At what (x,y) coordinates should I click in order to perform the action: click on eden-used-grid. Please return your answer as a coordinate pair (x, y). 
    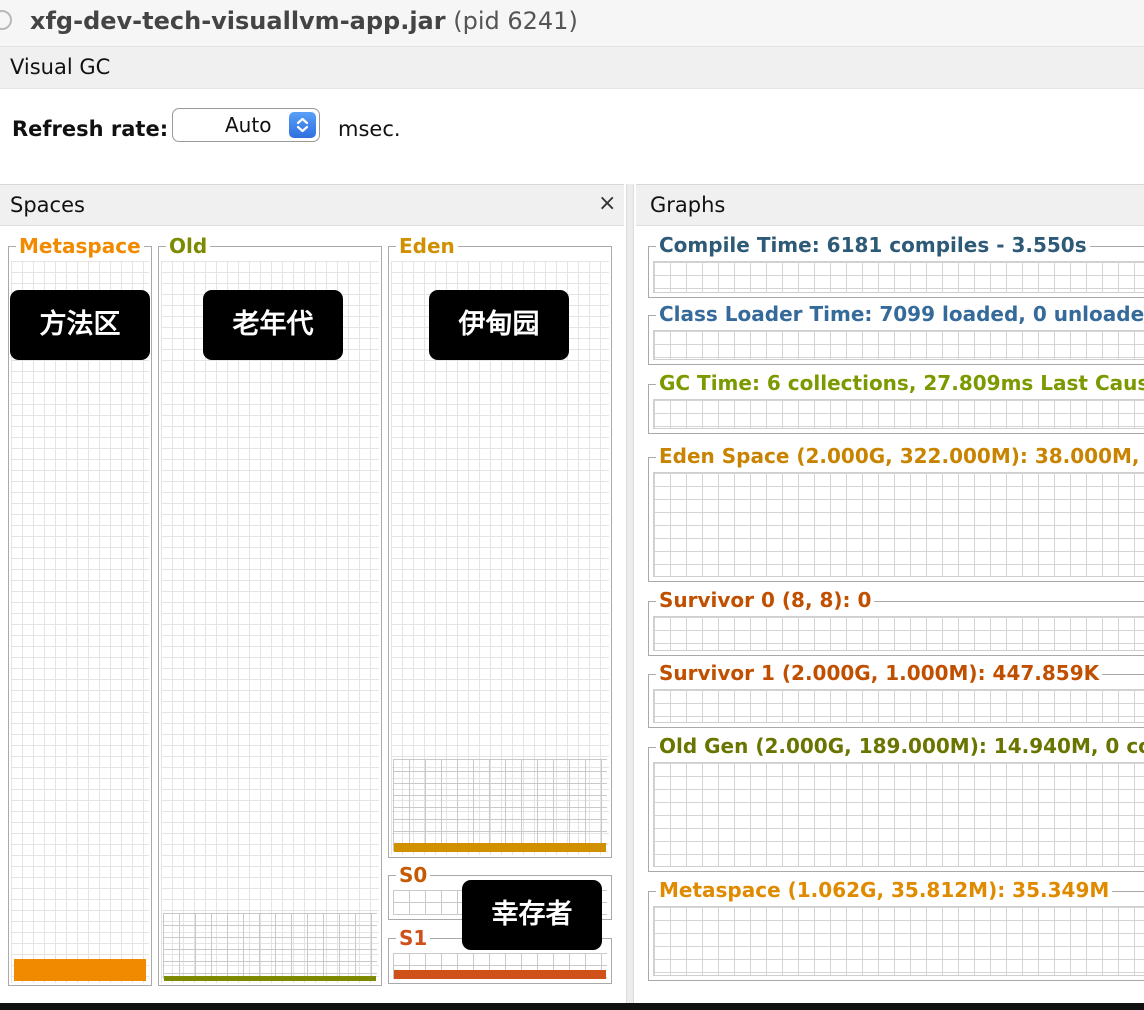
    Looking at the image, I should click on (500, 805).